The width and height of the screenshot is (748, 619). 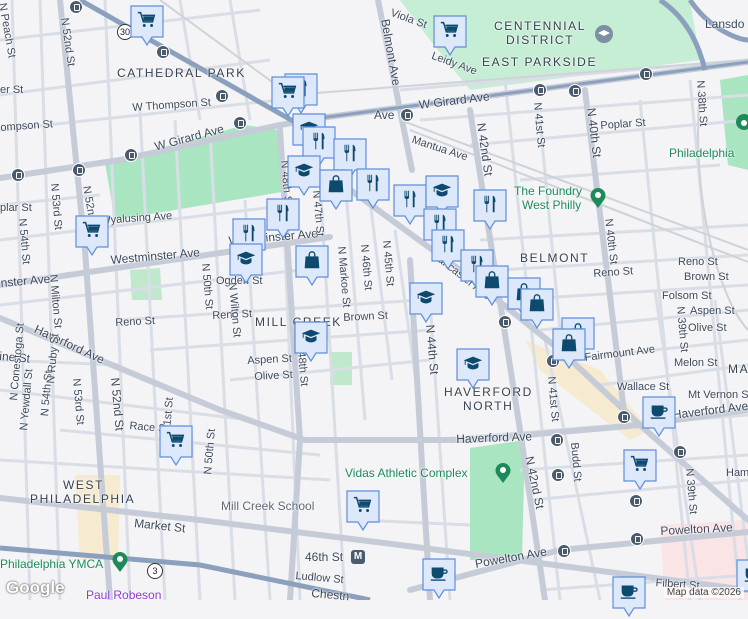 What do you see at coordinates (330, 595) in the screenshot?
I see `street-label: Chestn` at bounding box center [330, 595].